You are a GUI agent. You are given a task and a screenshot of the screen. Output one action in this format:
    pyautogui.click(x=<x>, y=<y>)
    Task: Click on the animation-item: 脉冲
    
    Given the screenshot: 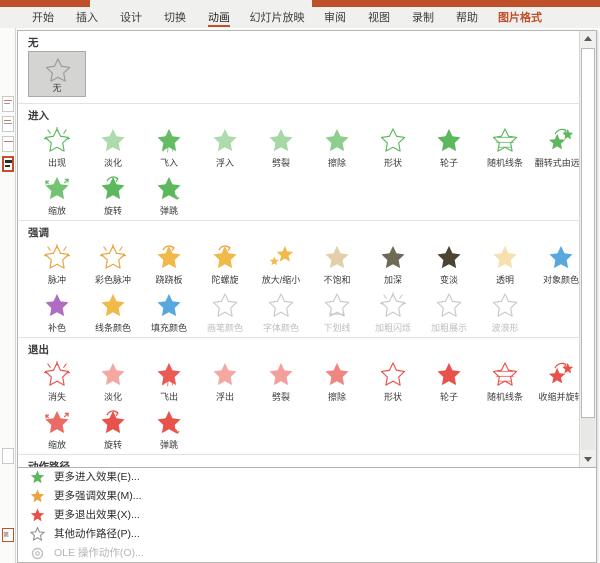 What is the action you would take?
    pyautogui.click(x=57, y=264)
    